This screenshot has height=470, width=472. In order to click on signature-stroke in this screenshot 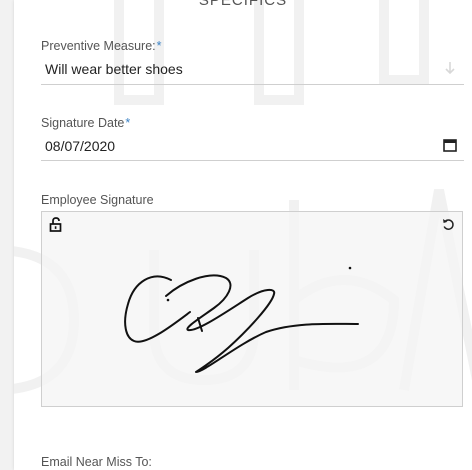, I will do `click(241, 319)`.